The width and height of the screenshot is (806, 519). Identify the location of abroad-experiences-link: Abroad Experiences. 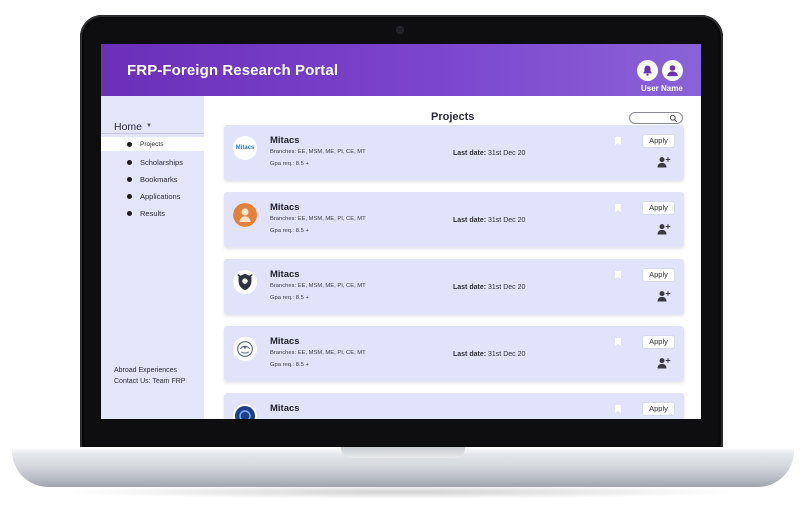
(145, 370).